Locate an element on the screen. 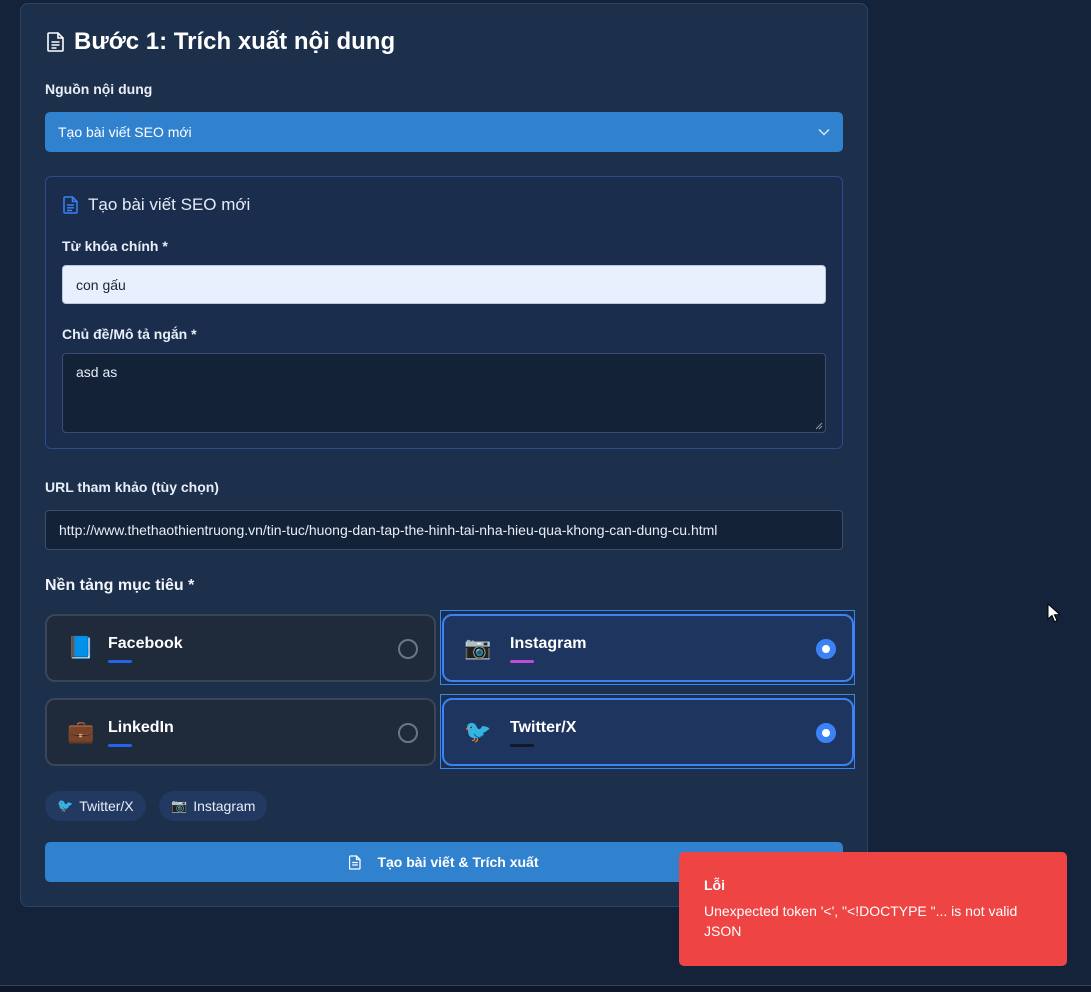 The image size is (1091, 992). topic-label: Chủ đề/Mô tả ngắn * is located at coordinates (129, 334).